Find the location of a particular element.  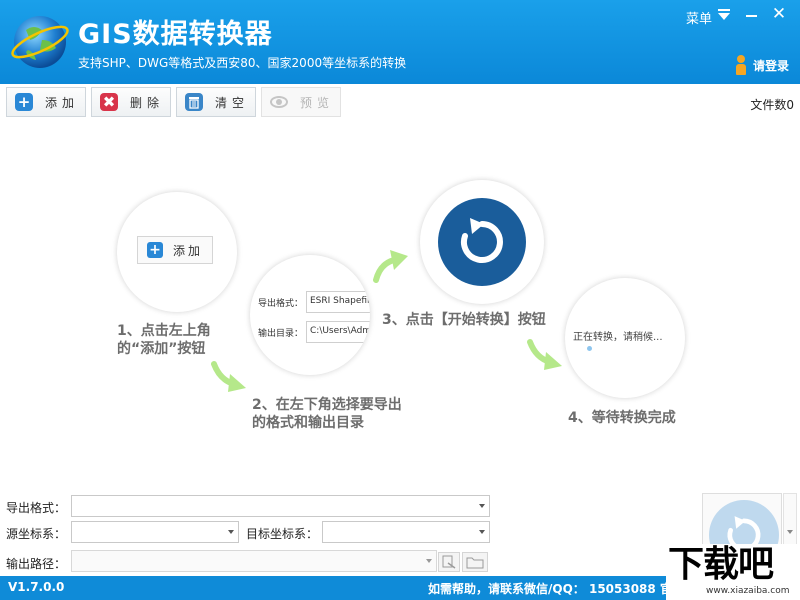

source-crs-select is located at coordinates (155, 532).